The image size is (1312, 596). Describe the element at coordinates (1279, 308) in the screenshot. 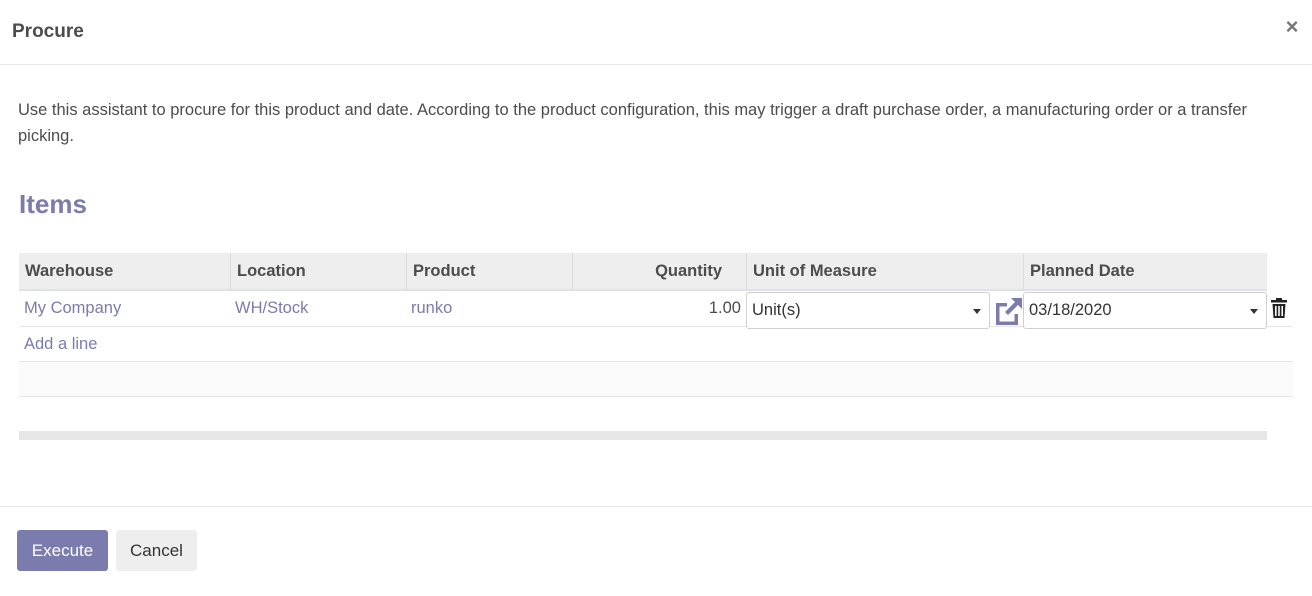

I see `trash-icon` at that location.